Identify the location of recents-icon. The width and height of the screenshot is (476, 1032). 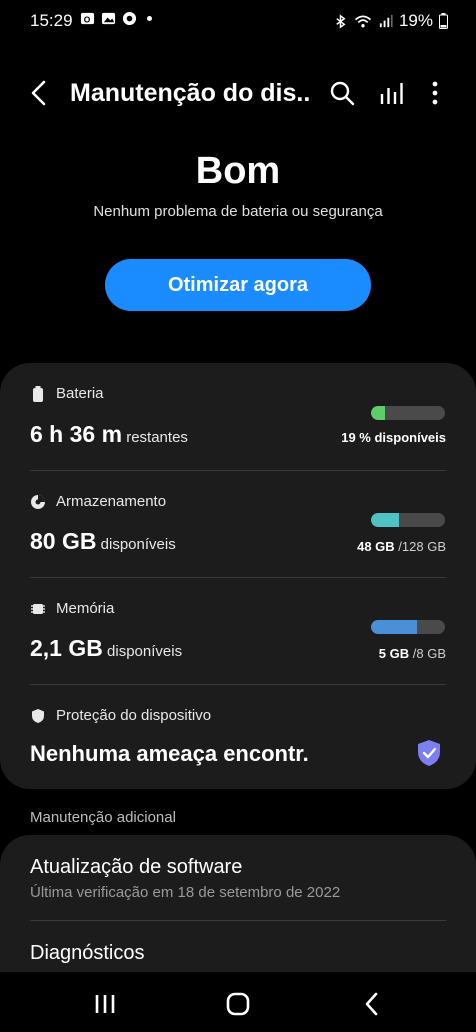
(105, 1004).